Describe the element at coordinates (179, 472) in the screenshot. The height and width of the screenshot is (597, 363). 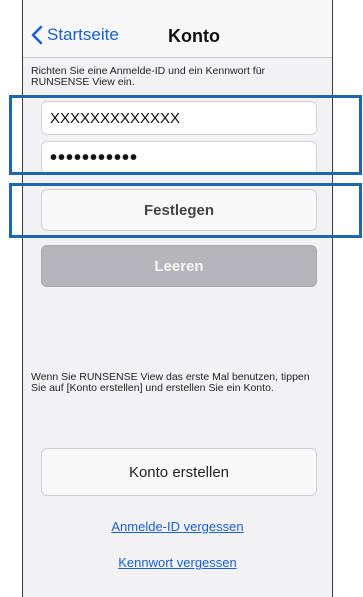
I see `create-account-button: Konto erstellen` at that location.